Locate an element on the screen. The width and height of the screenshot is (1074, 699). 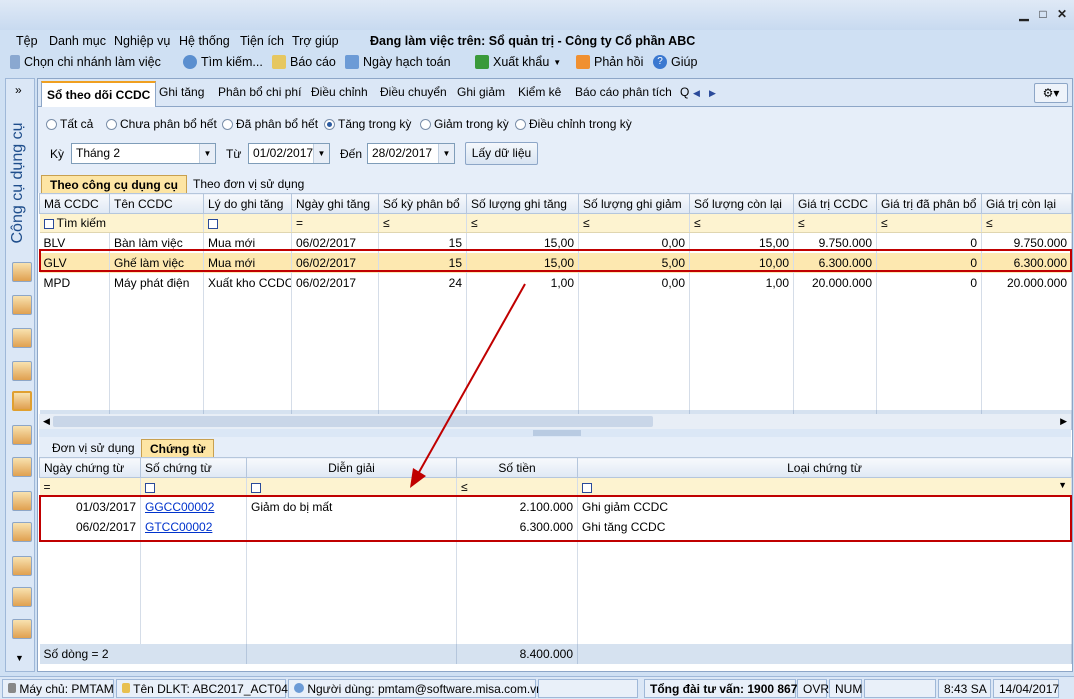
status-hotline: Tổng đài tư vấn: 1900 8677 is located at coordinates (724, 688).